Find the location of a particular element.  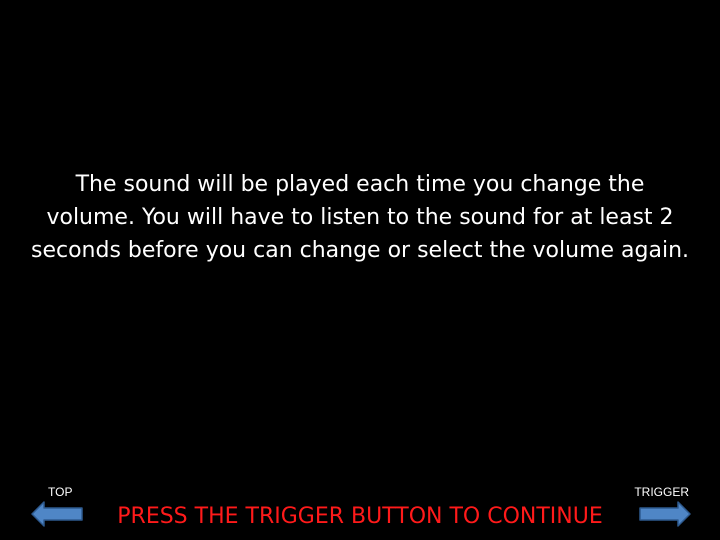

continue-prompt: PRESS THE TRIGGER BUTTON TO CONTINUE is located at coordinates (360, 516).